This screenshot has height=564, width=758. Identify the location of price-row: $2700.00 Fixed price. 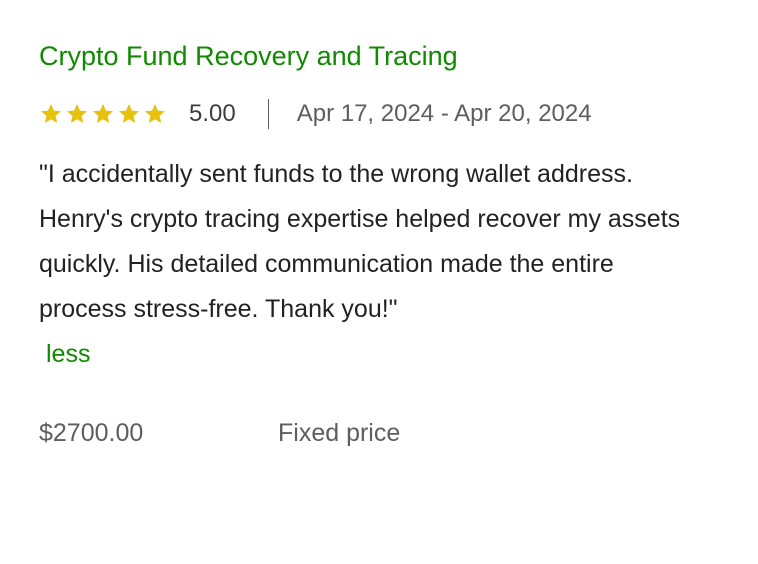
(379, 433).